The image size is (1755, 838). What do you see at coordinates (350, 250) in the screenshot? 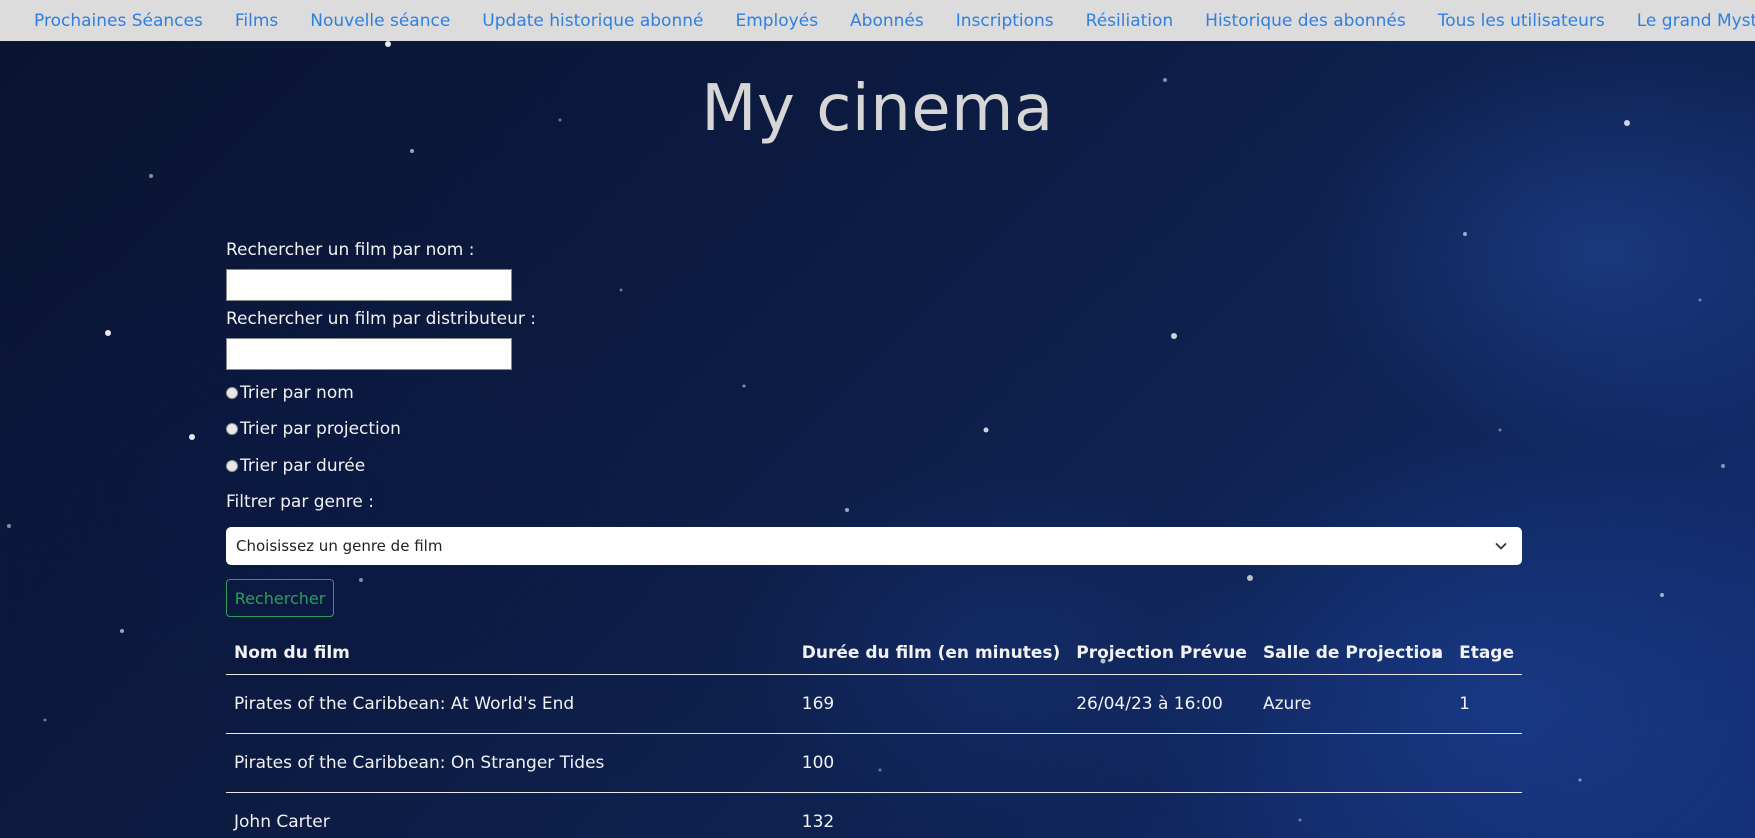
I see `search-name-label: Rechercher un film par nom :` at bounding box center [350, 250].